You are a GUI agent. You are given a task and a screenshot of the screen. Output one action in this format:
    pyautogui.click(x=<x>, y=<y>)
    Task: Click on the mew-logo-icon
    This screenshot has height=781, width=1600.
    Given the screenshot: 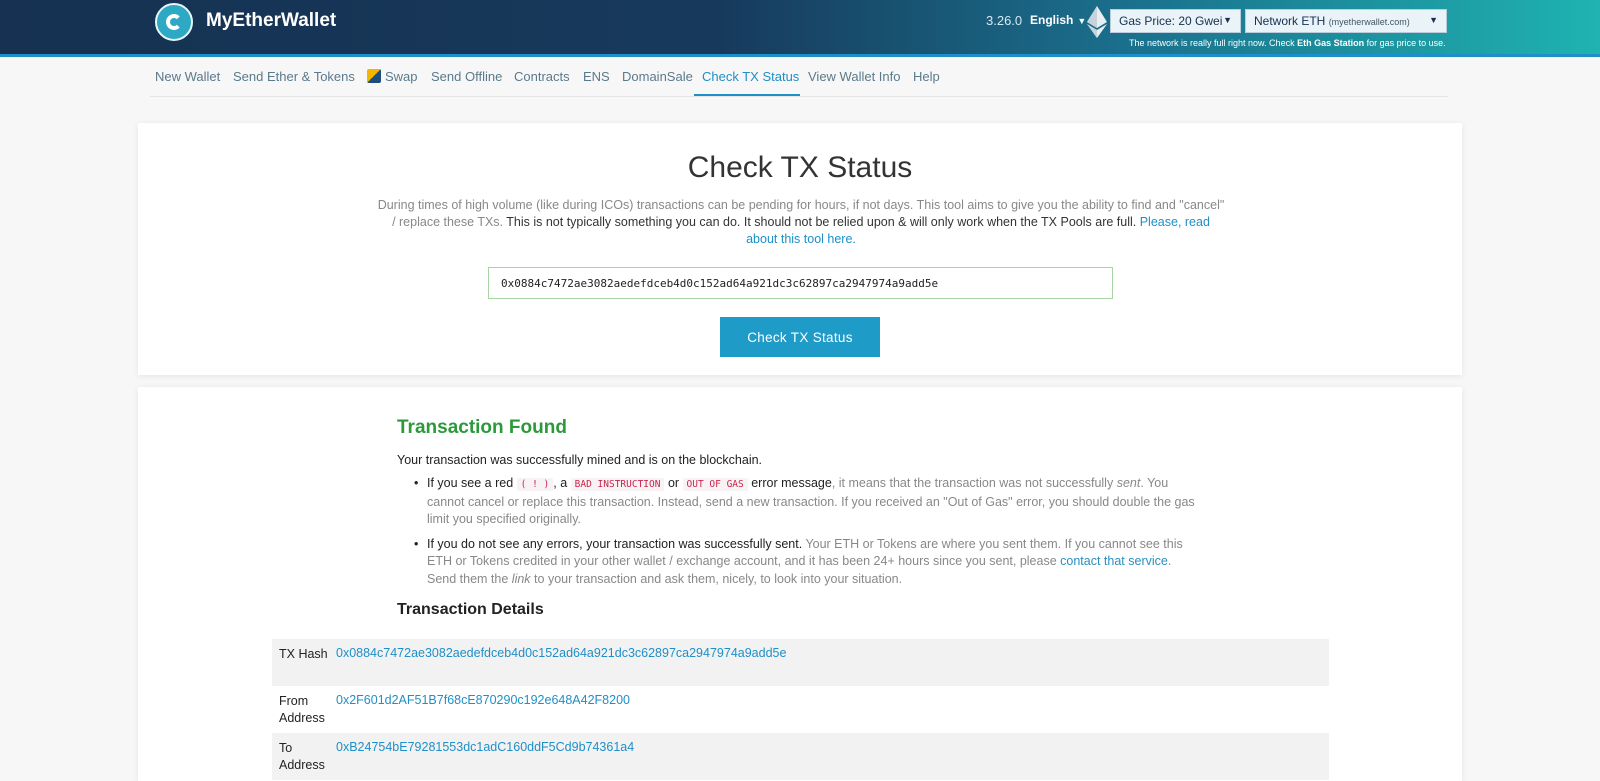 What is the action you would take?
    pyautogui.click(x=174, y=22)
    